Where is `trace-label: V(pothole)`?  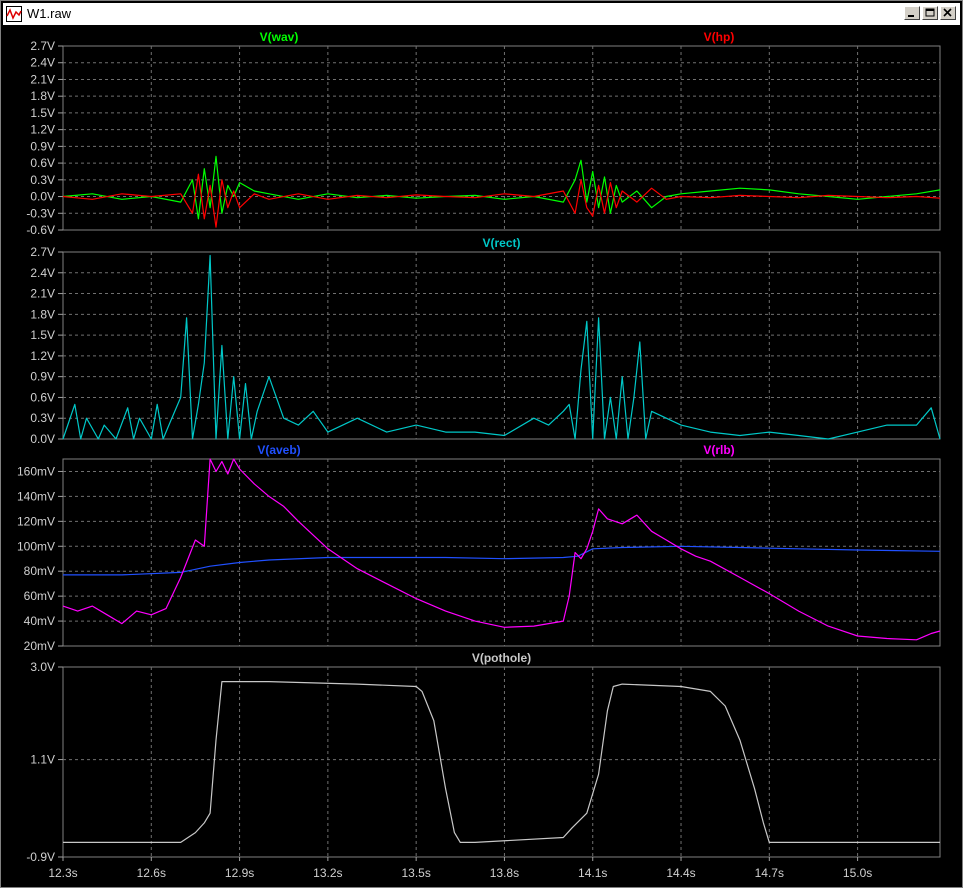
trace-label: V(pothole) is located at coordinates (501, 658).